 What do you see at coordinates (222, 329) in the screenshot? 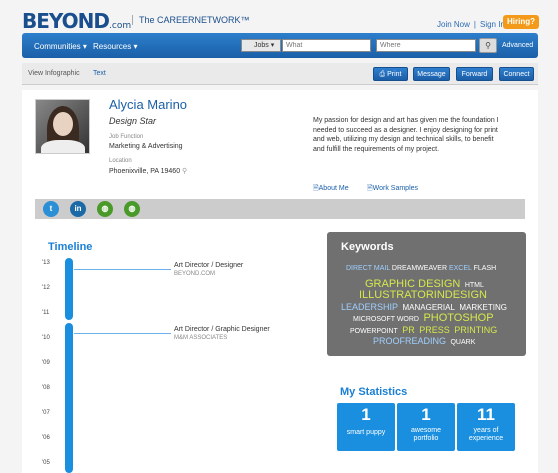
I see `job-title: Art Director / Graphic Designer` at bounding box center [222, 329].